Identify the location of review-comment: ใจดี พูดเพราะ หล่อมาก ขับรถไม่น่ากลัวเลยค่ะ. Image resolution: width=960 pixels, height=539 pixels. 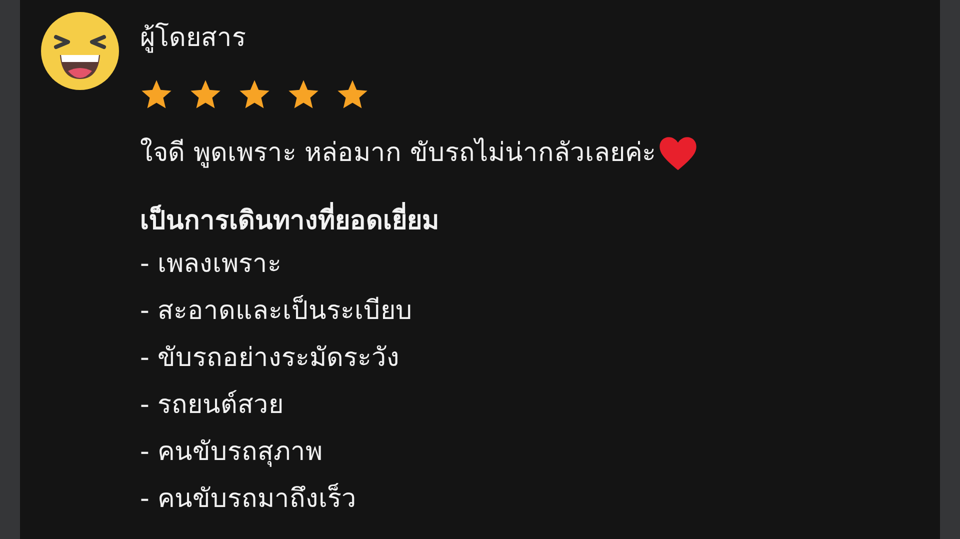
(398, 153).